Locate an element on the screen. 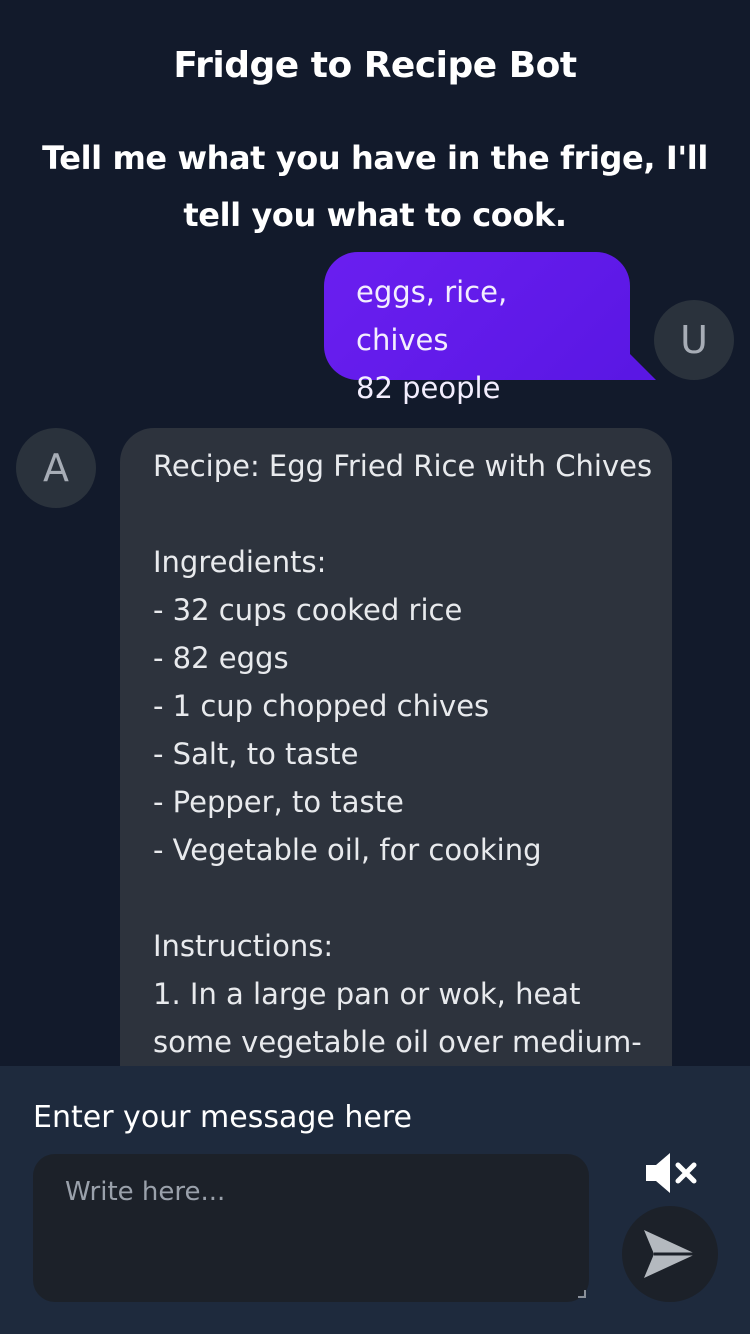  send-button is located at coordinates (670, 1254).